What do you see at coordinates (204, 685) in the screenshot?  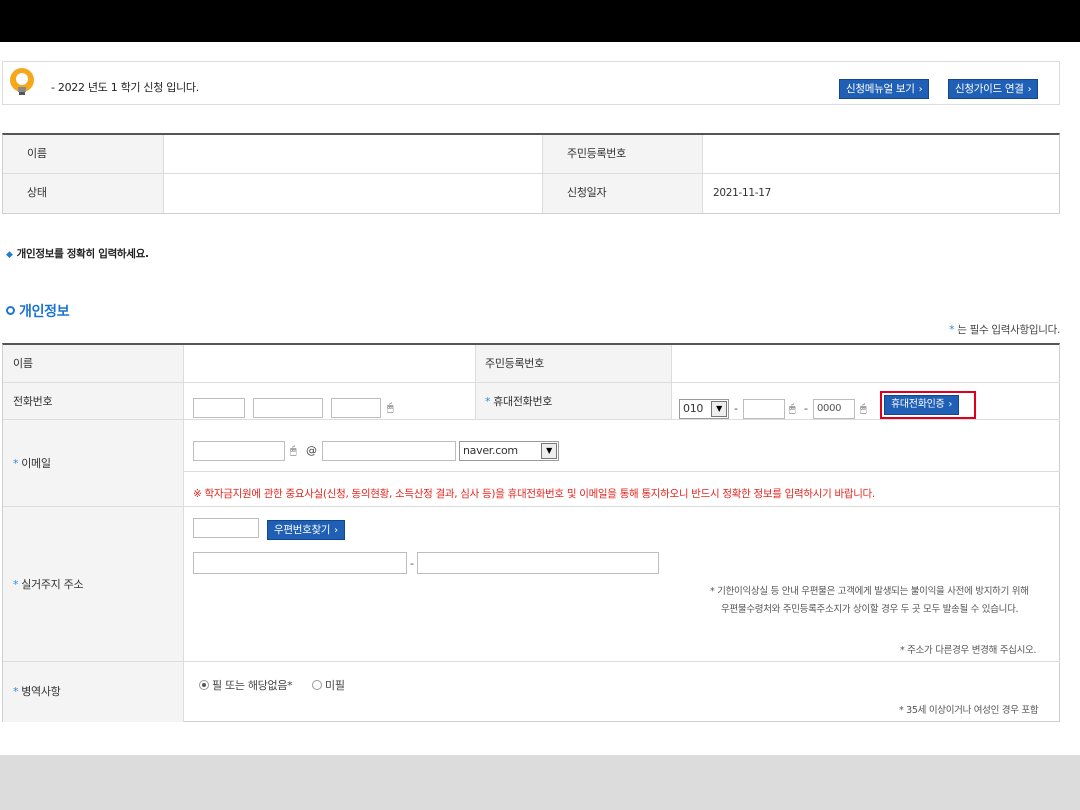 I see `radio-selected-icon` at bounding box center [204, 685].